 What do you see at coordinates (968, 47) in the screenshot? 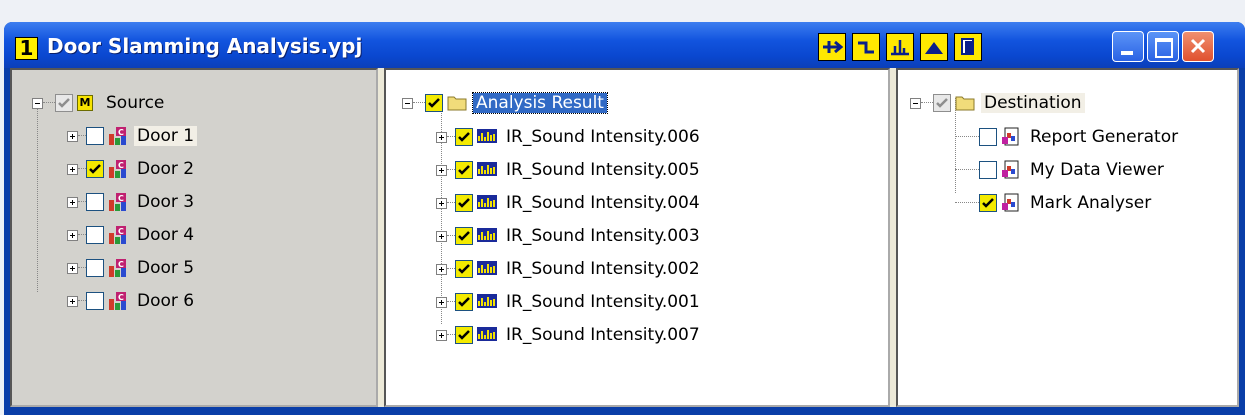
I see `copy-icon` at bounding box center [968, 47].